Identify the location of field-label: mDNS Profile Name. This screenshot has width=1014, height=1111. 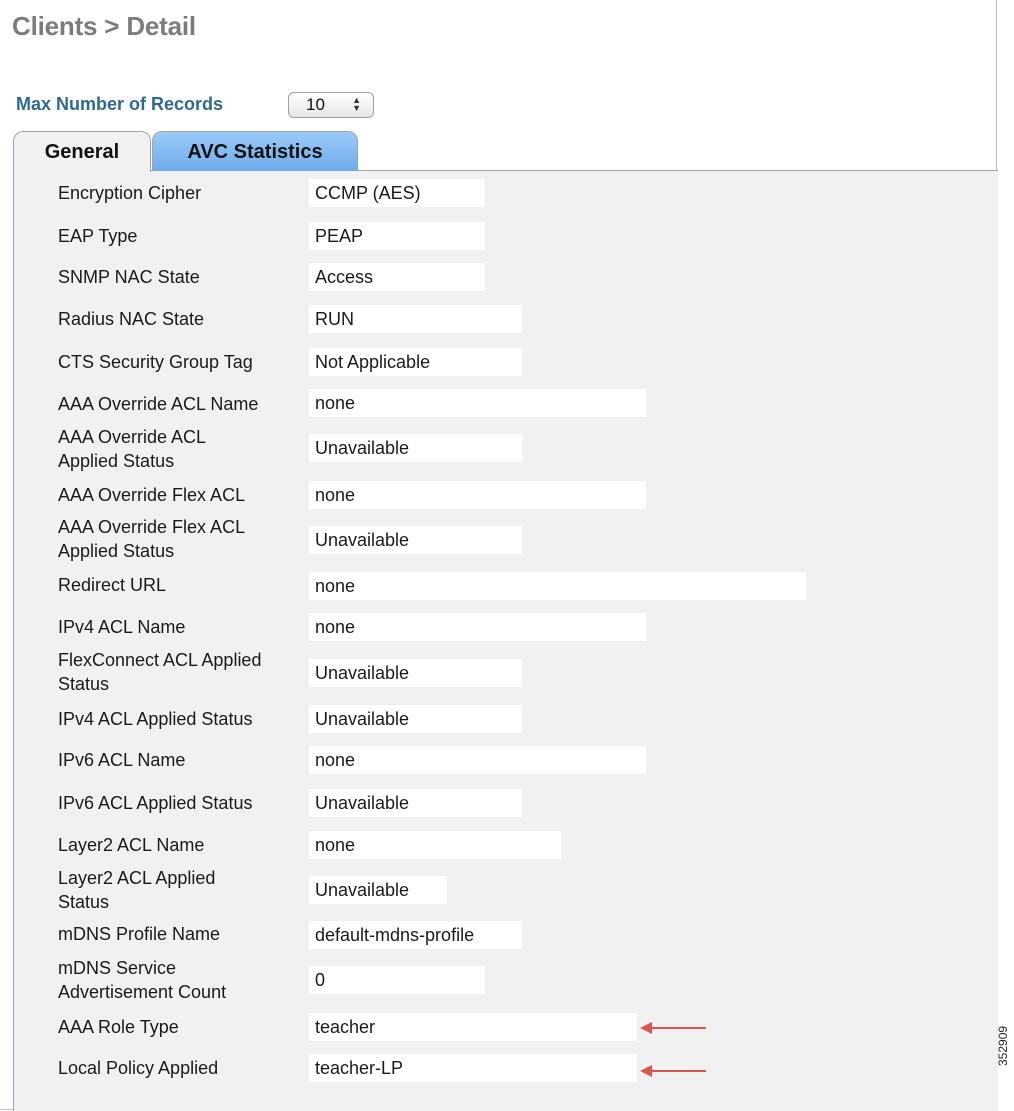
(139, 934).